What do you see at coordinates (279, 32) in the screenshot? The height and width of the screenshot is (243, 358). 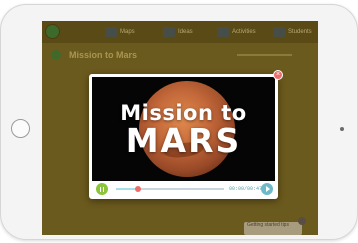 I see `students-icon` at bounding box center [279, 32].